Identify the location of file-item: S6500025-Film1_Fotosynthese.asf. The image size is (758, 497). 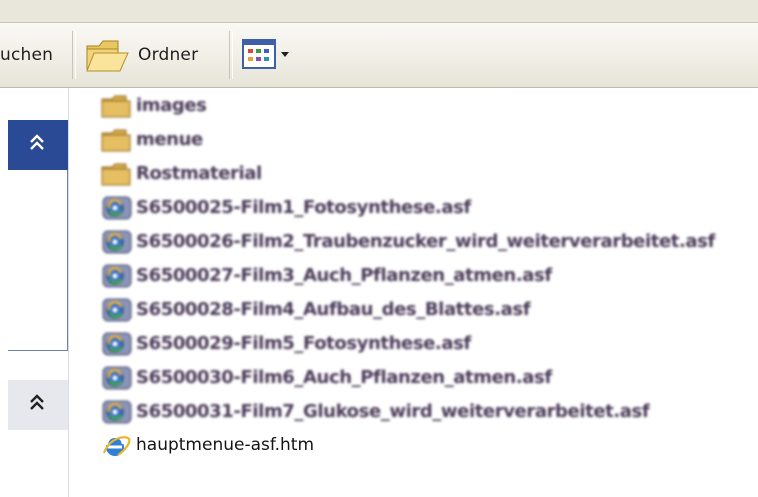
(400, 207).